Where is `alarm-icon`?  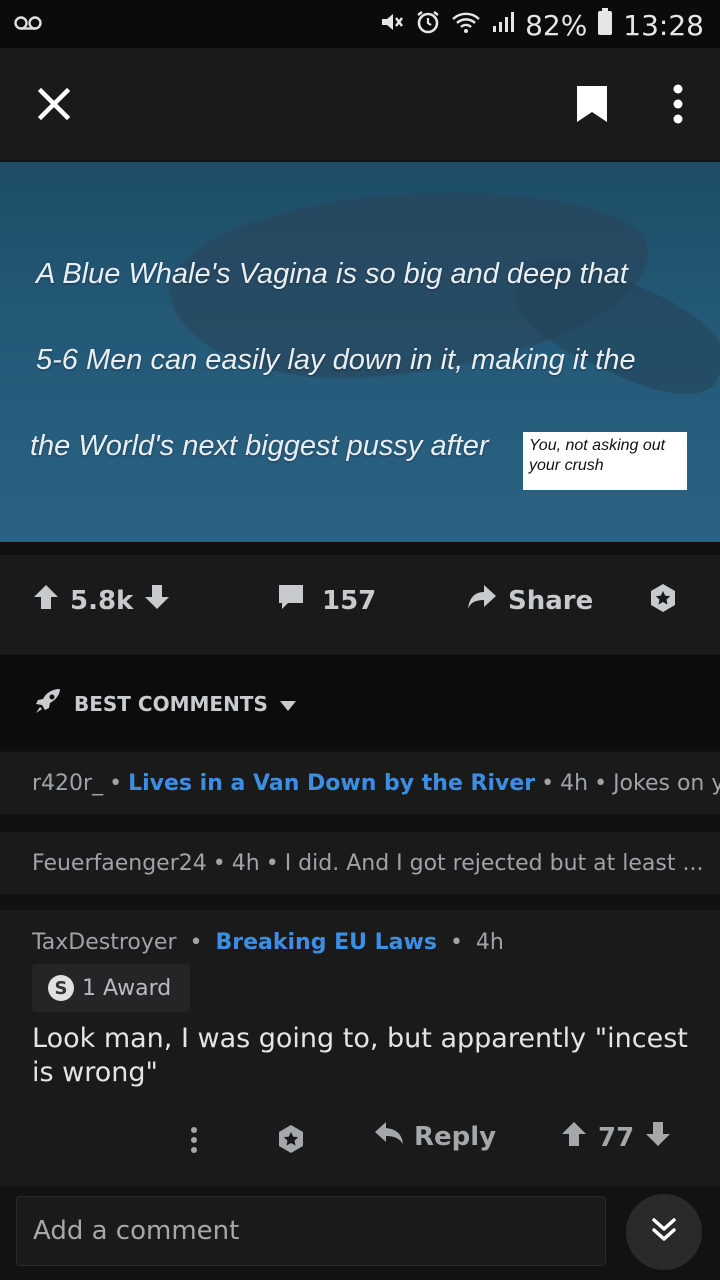
alarm-icon is located at coordinates (428, 25).